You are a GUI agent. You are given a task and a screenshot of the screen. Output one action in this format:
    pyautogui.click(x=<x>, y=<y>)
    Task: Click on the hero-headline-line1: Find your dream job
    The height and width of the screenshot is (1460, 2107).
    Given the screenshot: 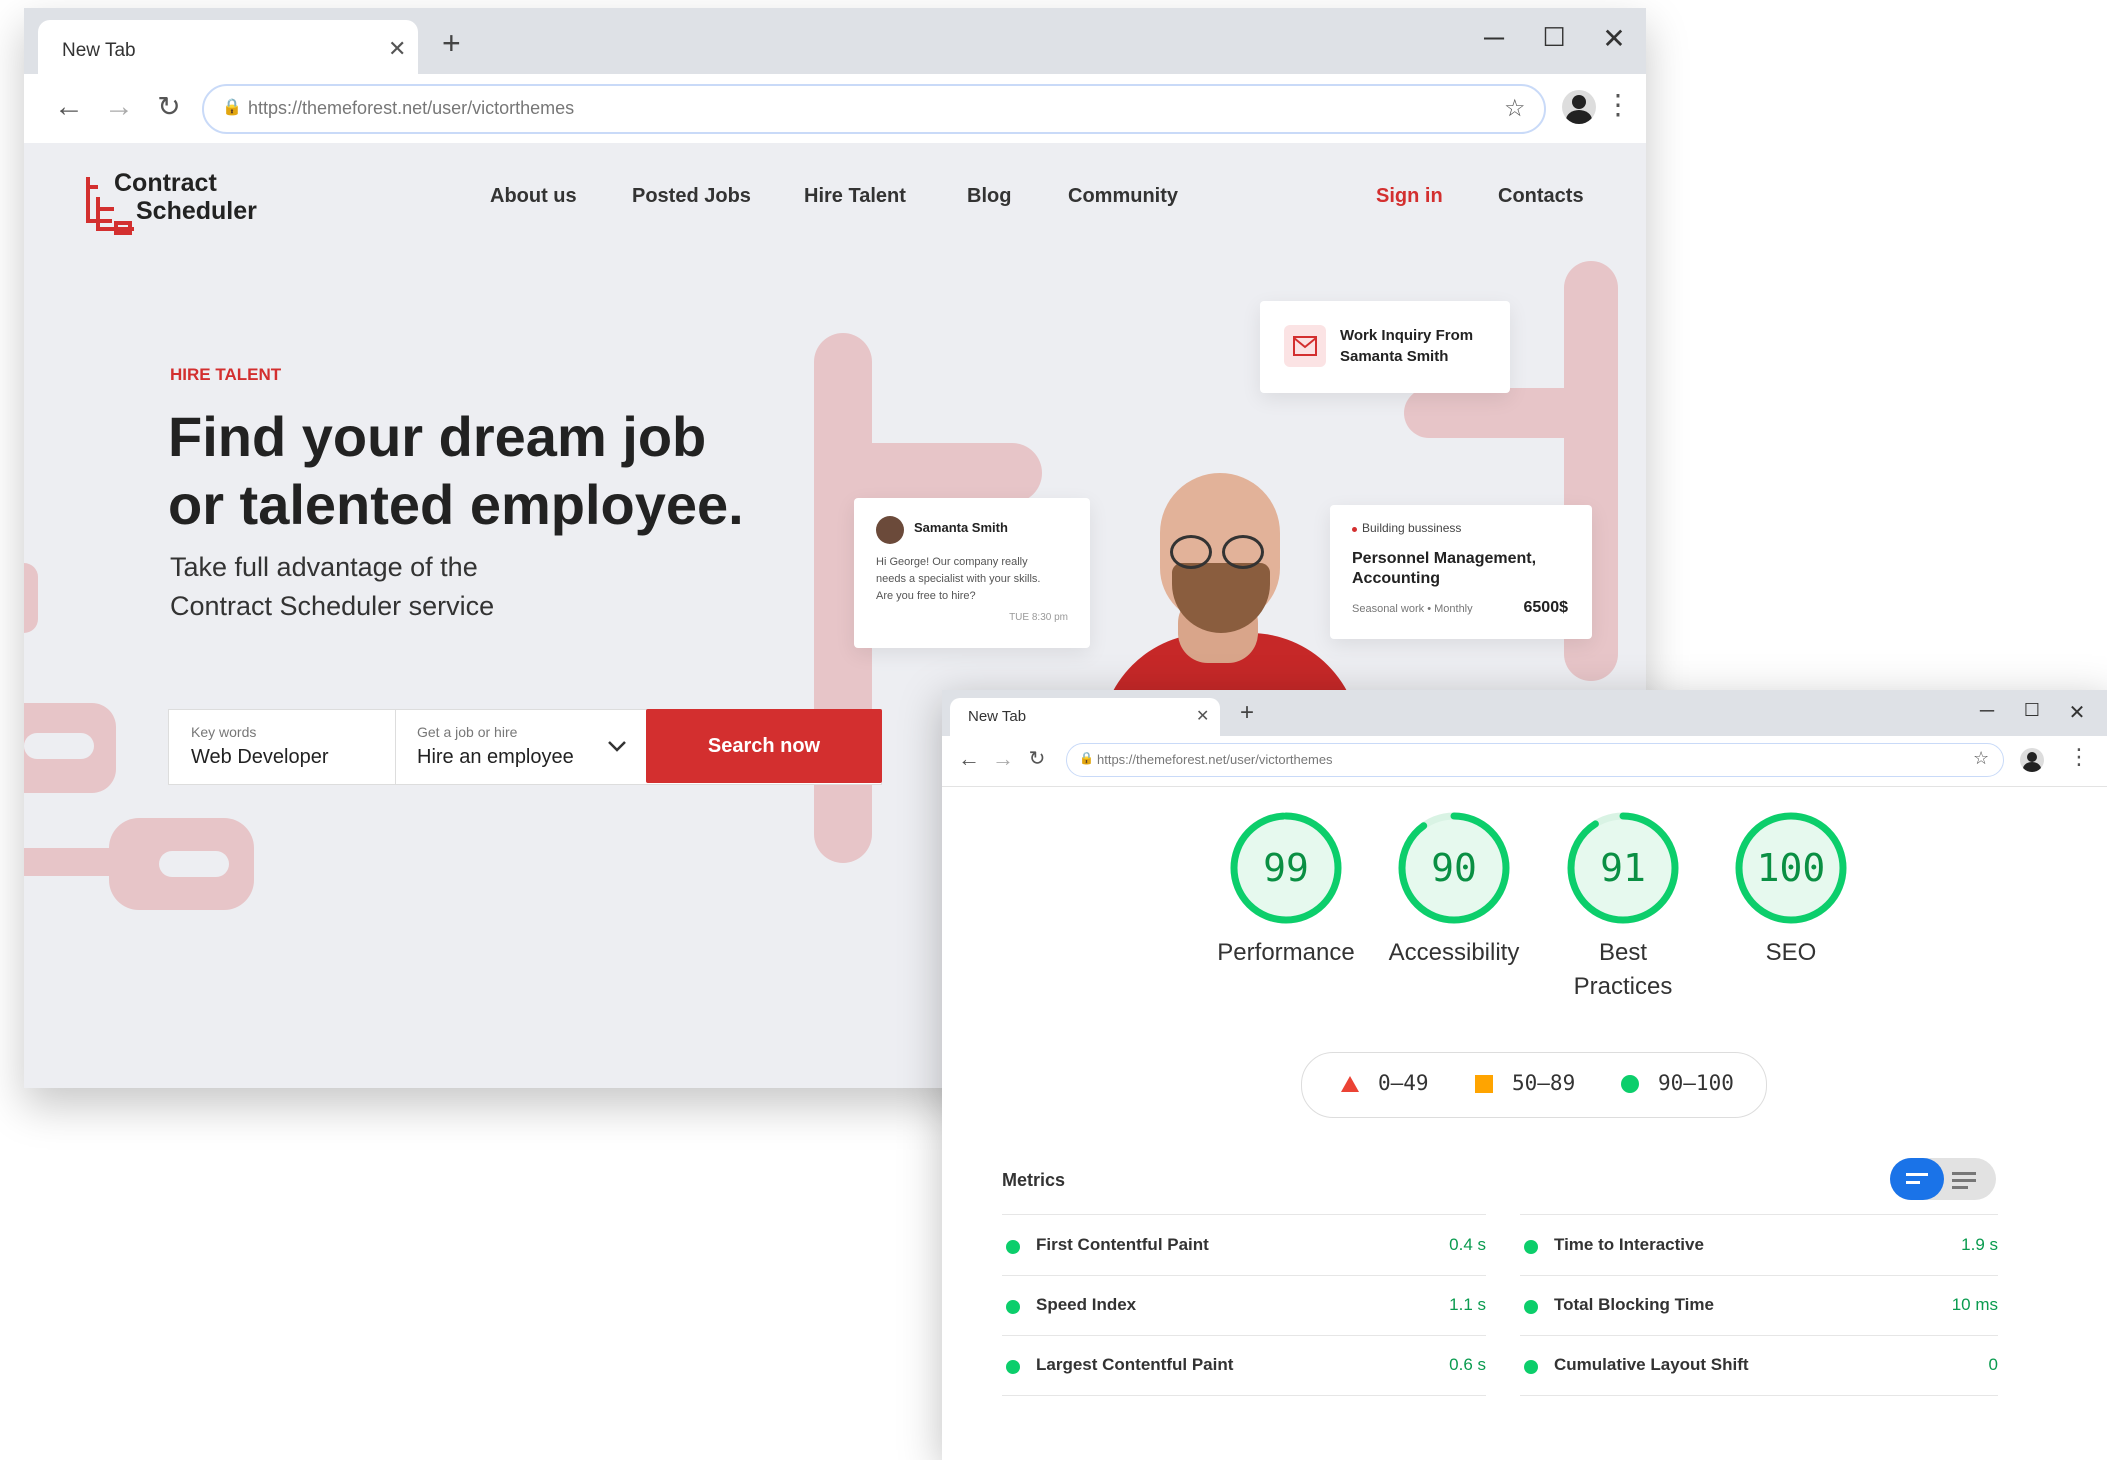 What is the action you would take?
    pyautogui.click(x=437, y=436)
    